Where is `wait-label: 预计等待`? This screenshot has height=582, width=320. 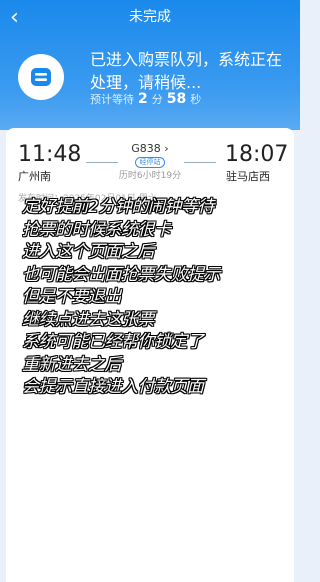 wait-label: 预计等待 is located at coordinates (112, 99).